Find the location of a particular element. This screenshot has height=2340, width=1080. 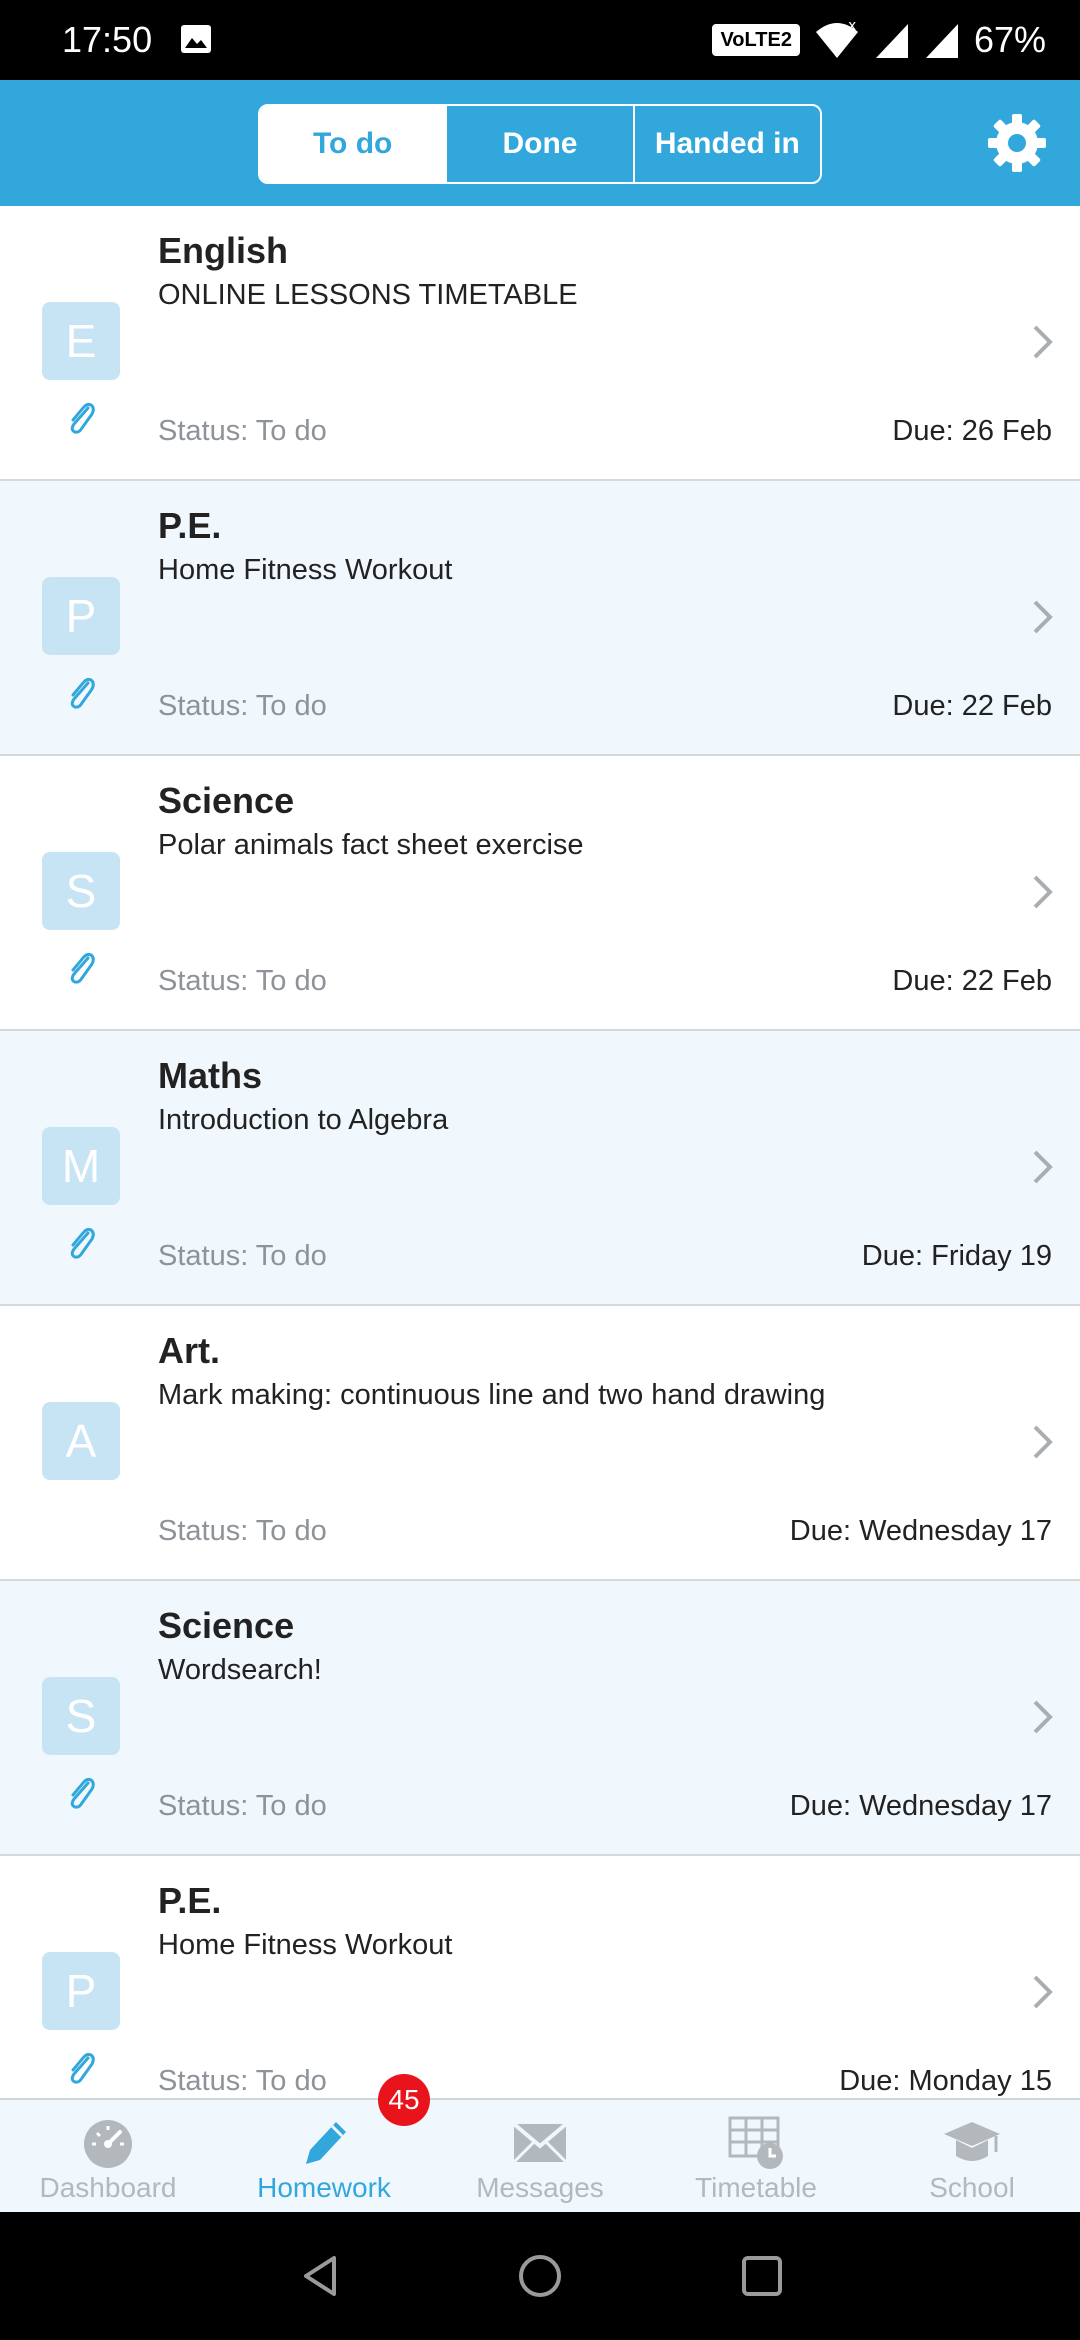

homework-due-date: Due: 26 Feb is located at coordinates (972, 431).